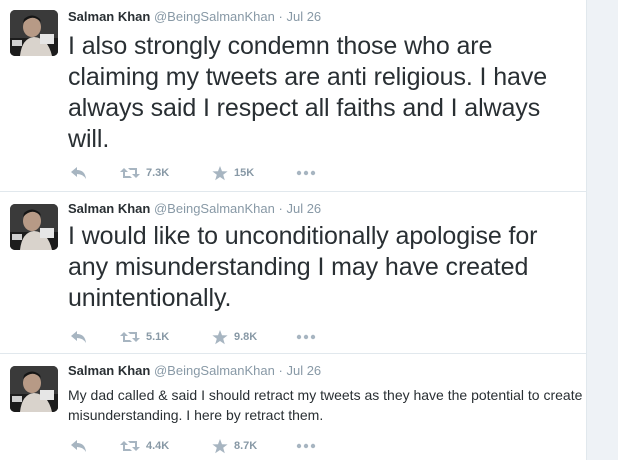  I want to click on tweet-actions: 5.1K 9.8K, so click(218, 337).